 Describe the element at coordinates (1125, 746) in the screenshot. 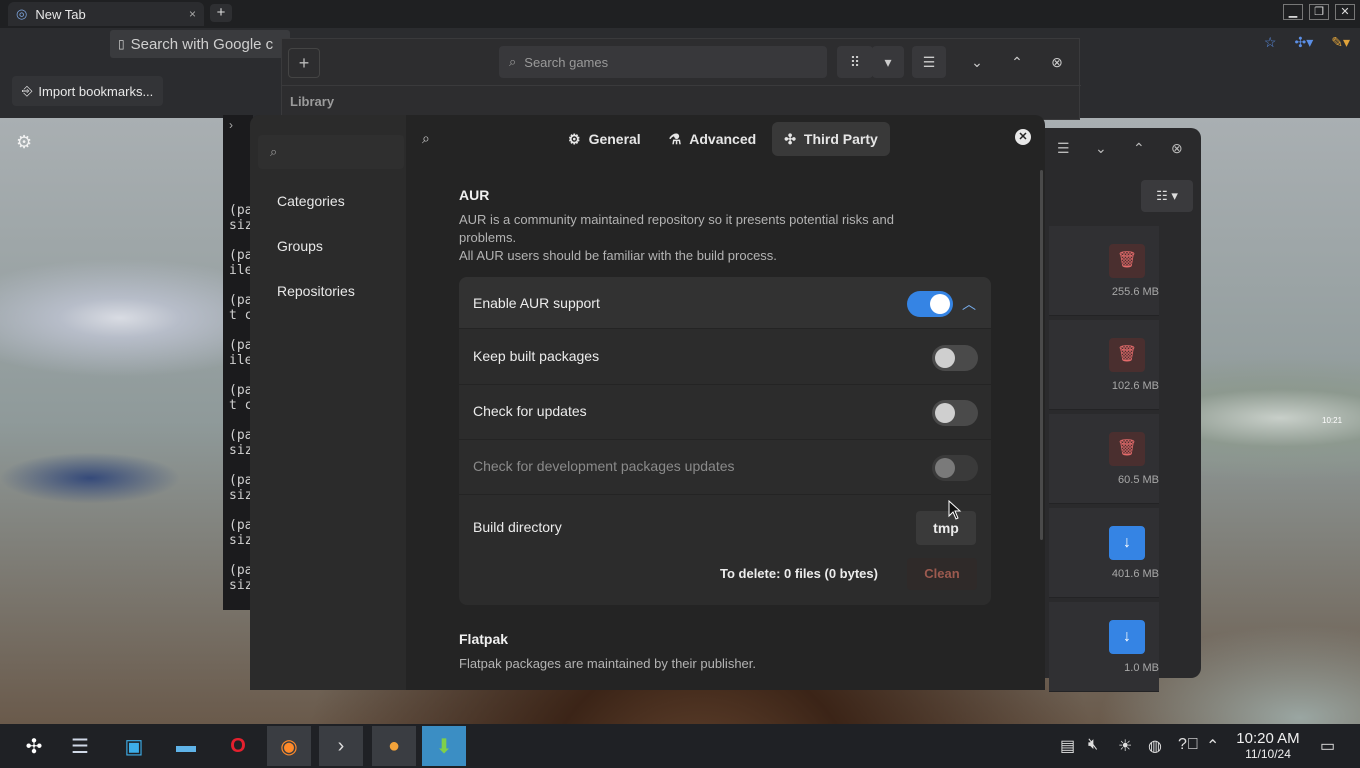

I see `brightness-icon: ☀` at that location.